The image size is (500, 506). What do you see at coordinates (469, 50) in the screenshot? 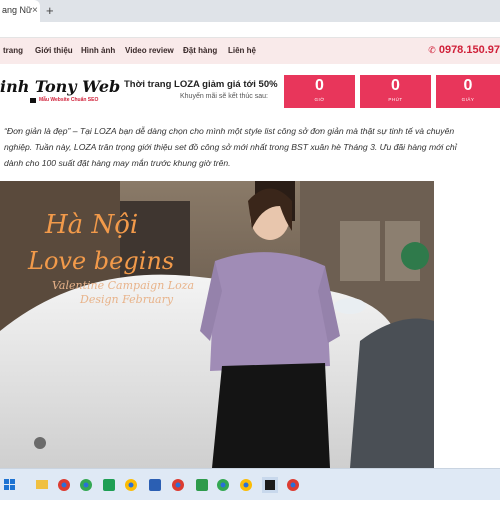
I see `hotline-number: 0978.150.97` at bounding box center [469, 50].